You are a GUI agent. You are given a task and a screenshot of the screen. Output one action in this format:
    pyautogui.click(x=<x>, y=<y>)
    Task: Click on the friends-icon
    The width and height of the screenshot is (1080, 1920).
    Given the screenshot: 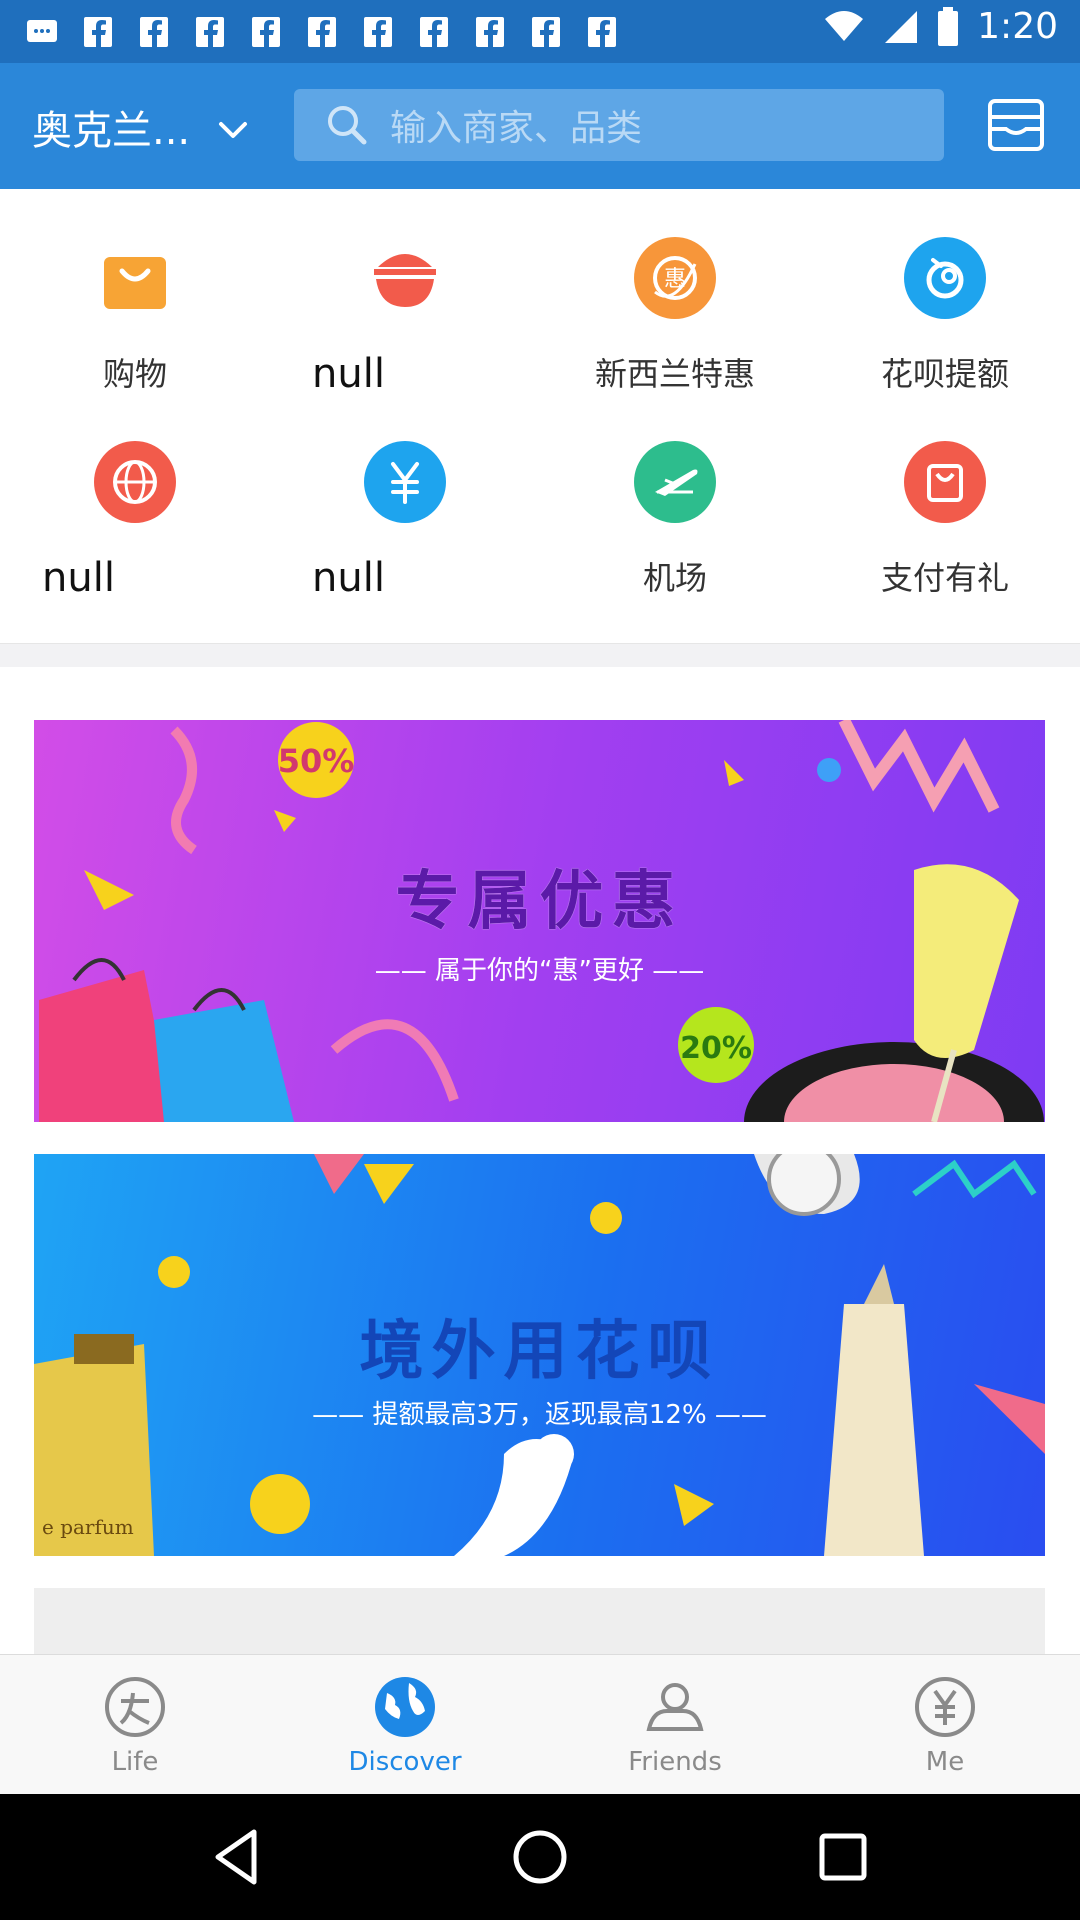 What is the action you would take?
    pyautogui.click(x=675, y=1707)
    